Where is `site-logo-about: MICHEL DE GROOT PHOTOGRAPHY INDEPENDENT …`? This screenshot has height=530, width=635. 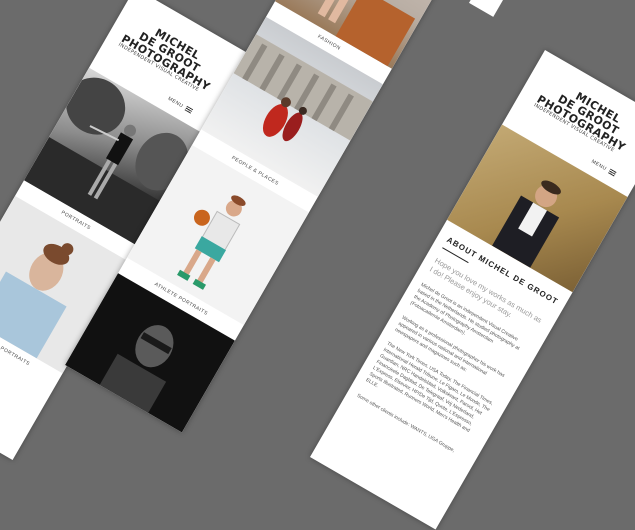 site-logo-about: MICHEL DE GROOT PHOTOGRAPHY INDEPENDENT … is located at coordinates (584, 116).